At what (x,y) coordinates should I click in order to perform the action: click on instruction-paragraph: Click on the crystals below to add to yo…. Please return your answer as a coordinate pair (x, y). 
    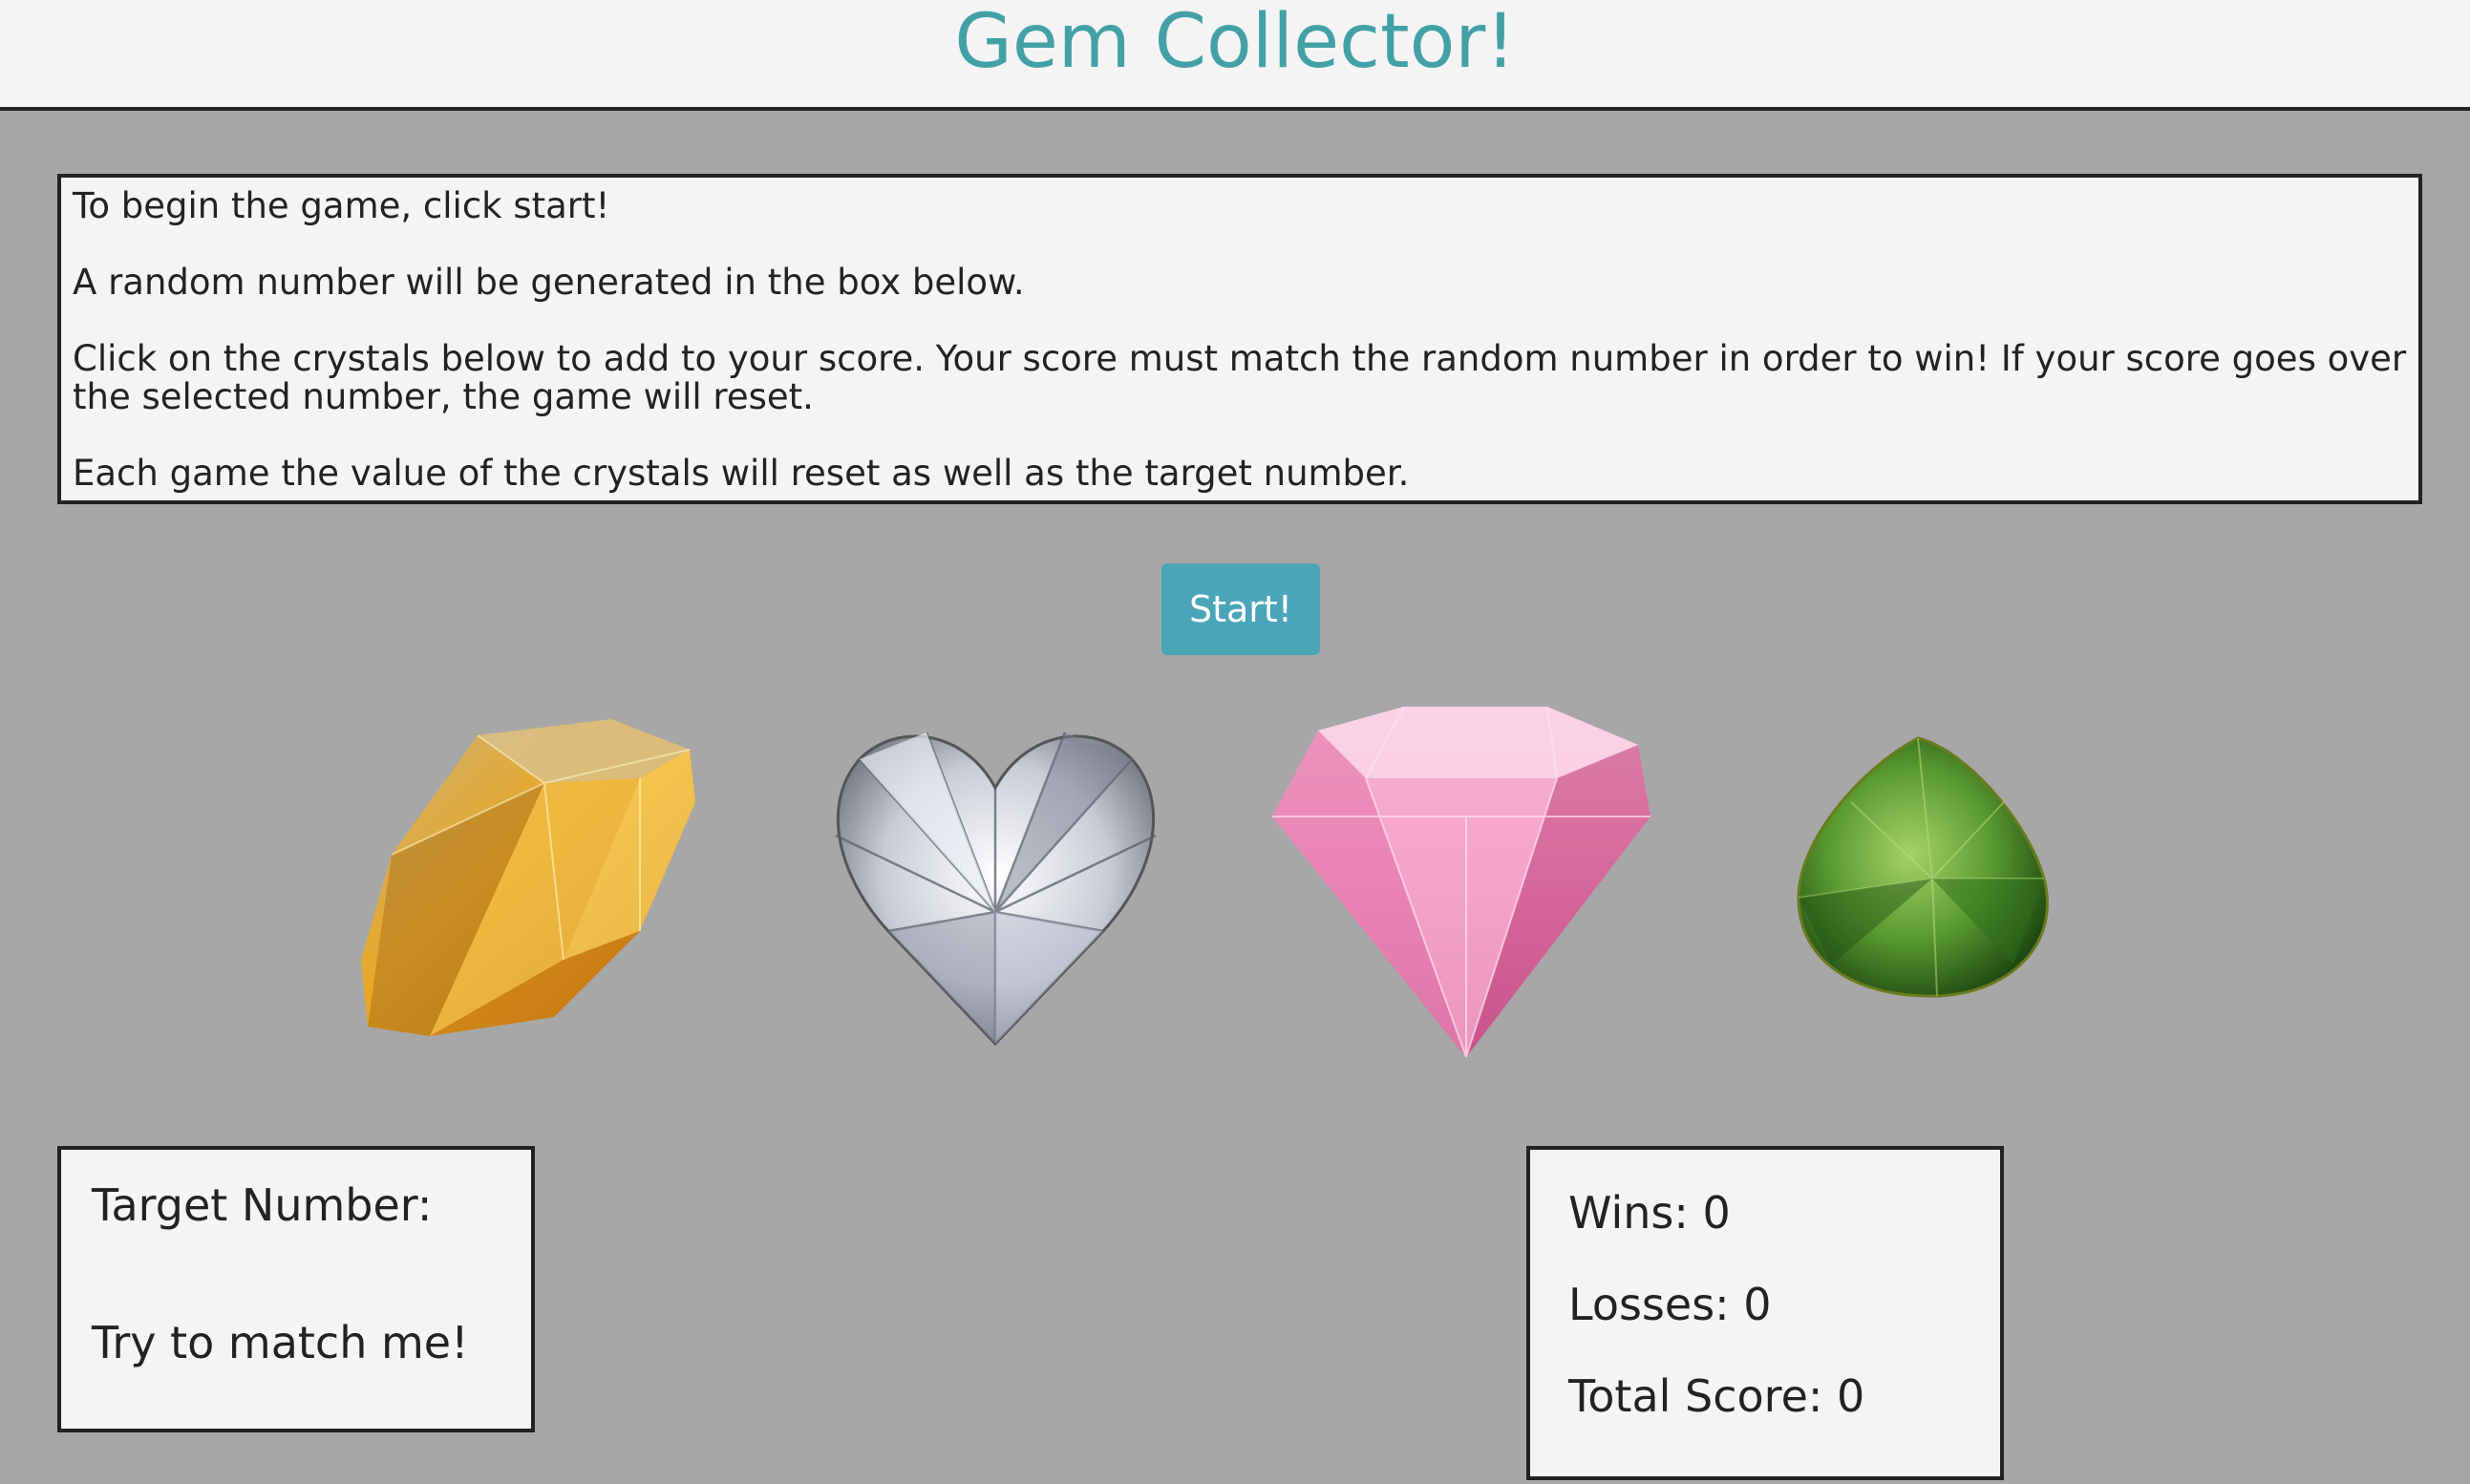
    Looking at the image, I should click on (1240, 377).